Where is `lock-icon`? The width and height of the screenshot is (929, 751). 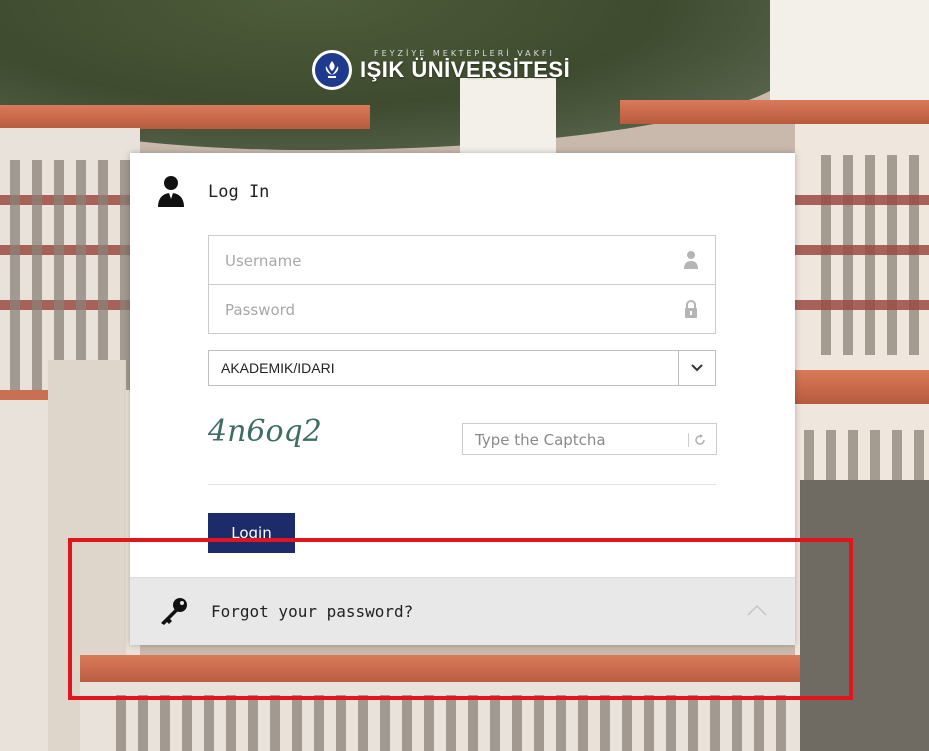
lock-icon is located at coordinates (691, 308).